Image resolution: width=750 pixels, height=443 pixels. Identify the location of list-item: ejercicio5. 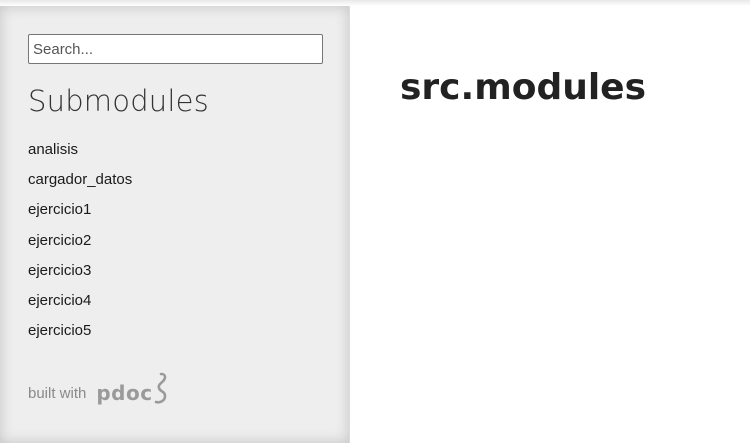
(80, 336).